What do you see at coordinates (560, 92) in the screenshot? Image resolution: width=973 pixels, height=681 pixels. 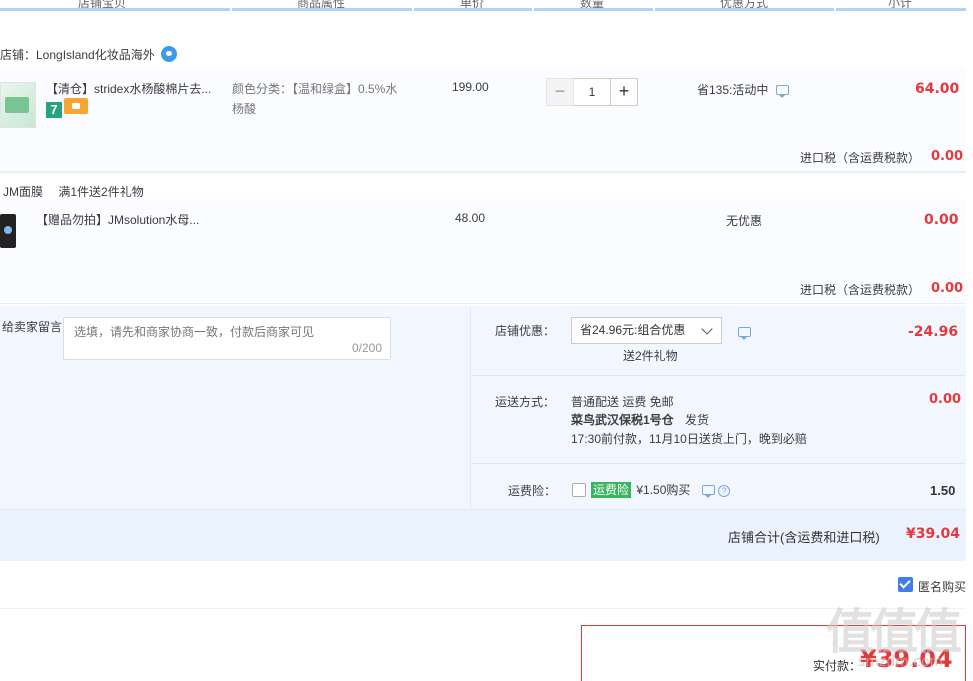 I see `quantity-minus-button: −` at bounding box center [560, 92].